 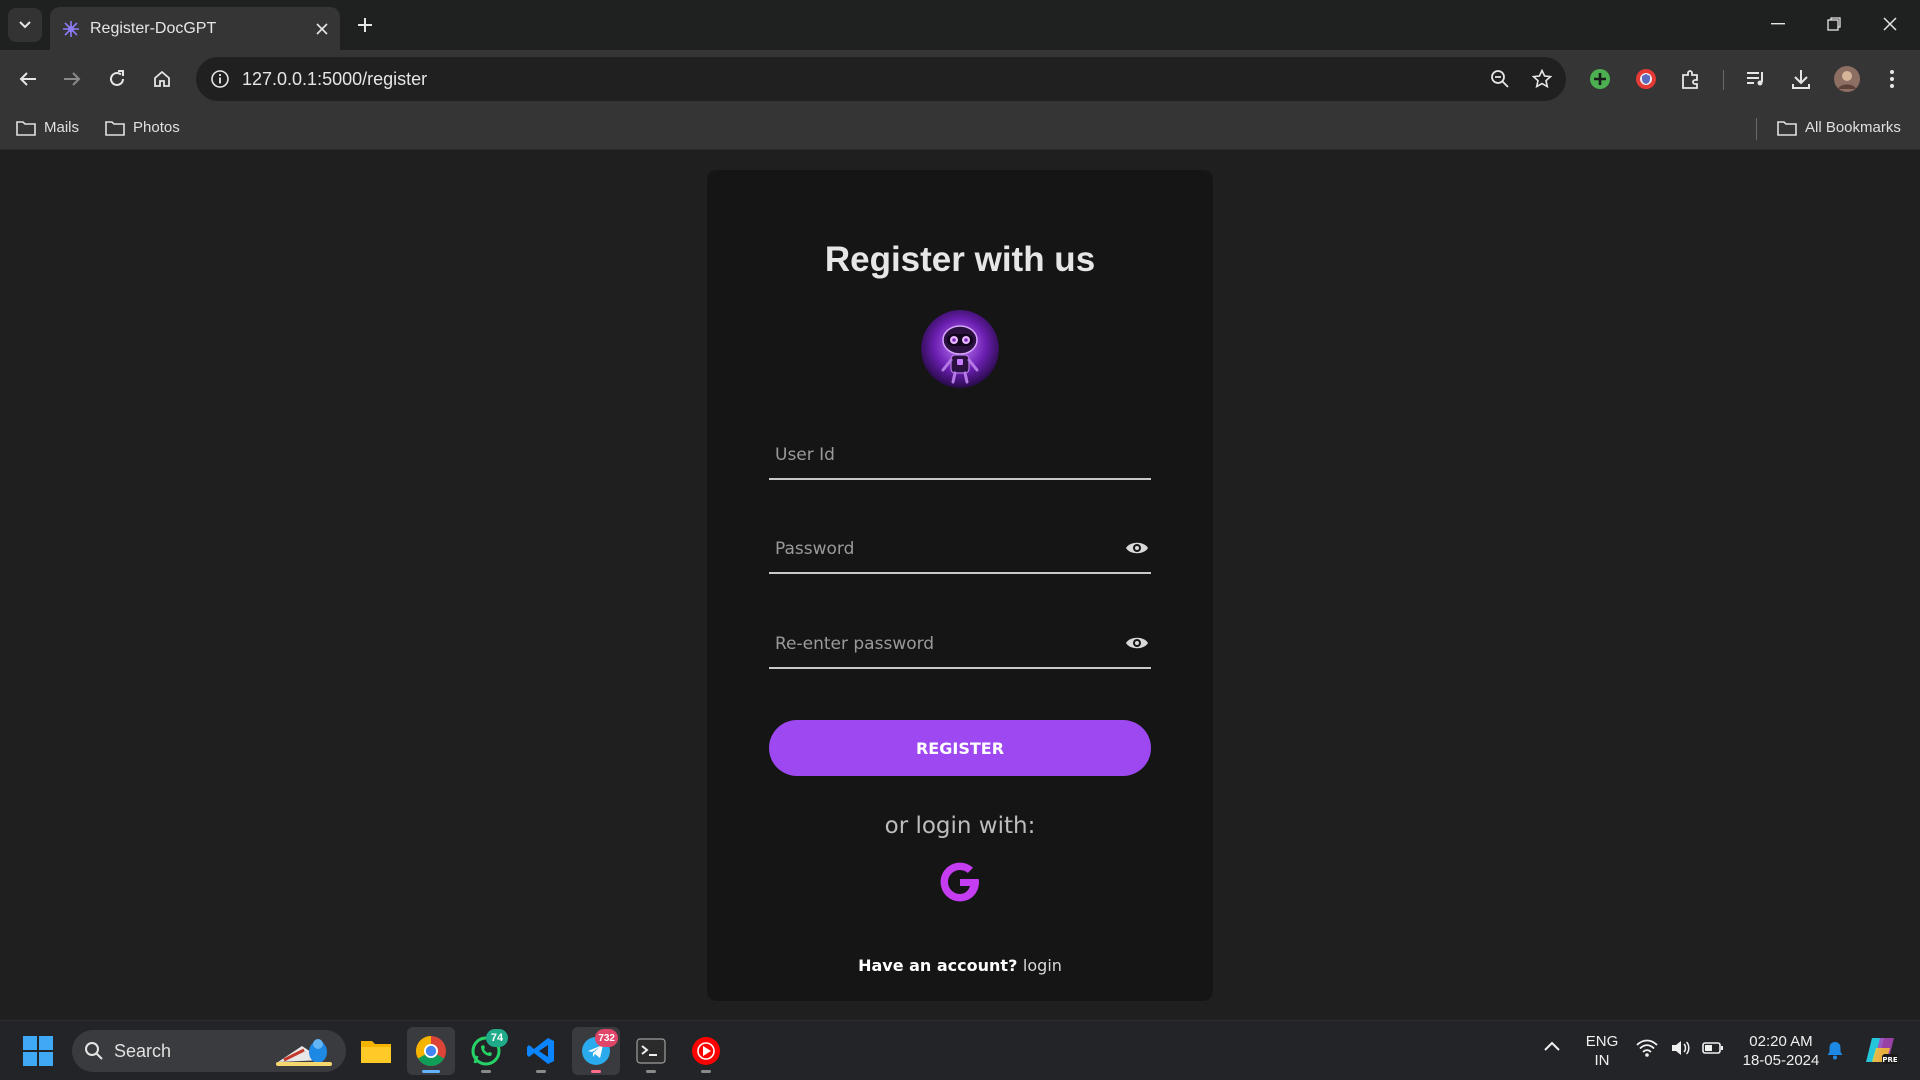 I want to click on whatsapp-badge: 74, so click(x=497, y=1038).